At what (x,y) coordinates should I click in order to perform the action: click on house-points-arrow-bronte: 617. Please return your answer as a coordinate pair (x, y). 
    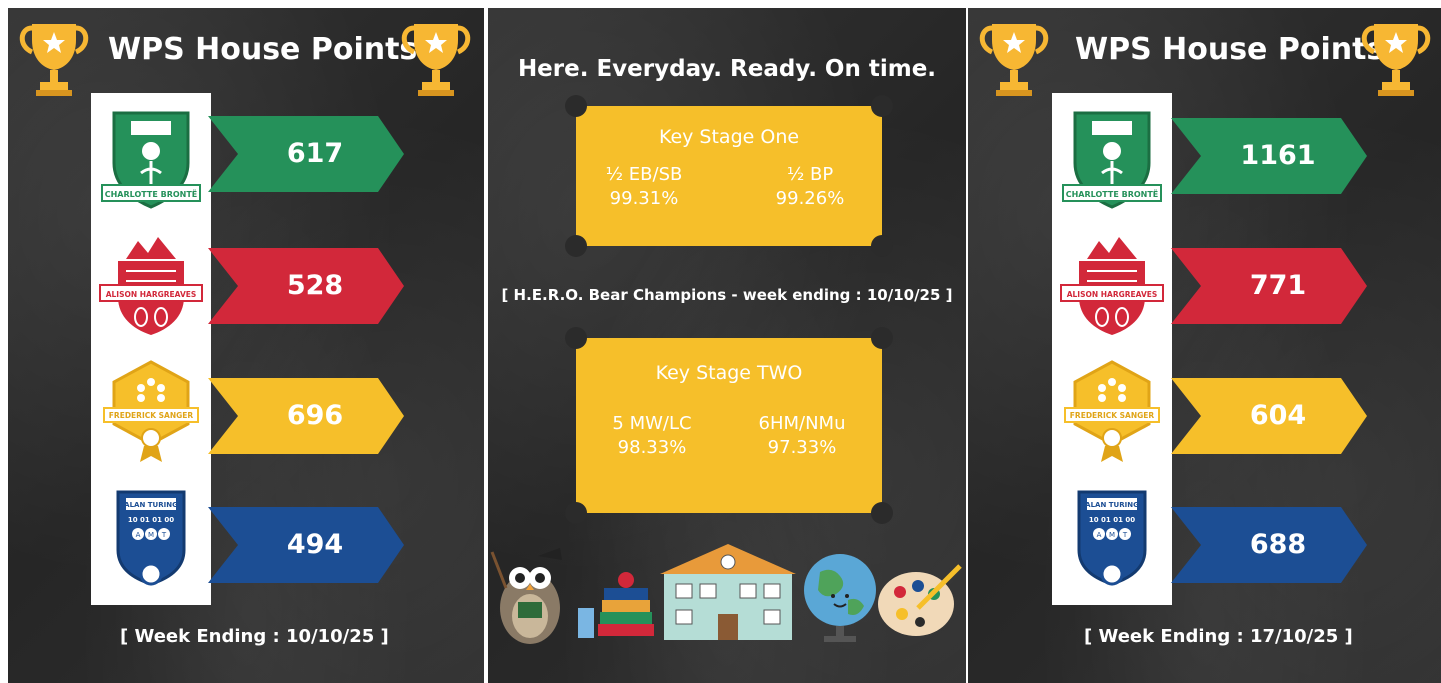
    Looking at the image, I should click on (306, 154).